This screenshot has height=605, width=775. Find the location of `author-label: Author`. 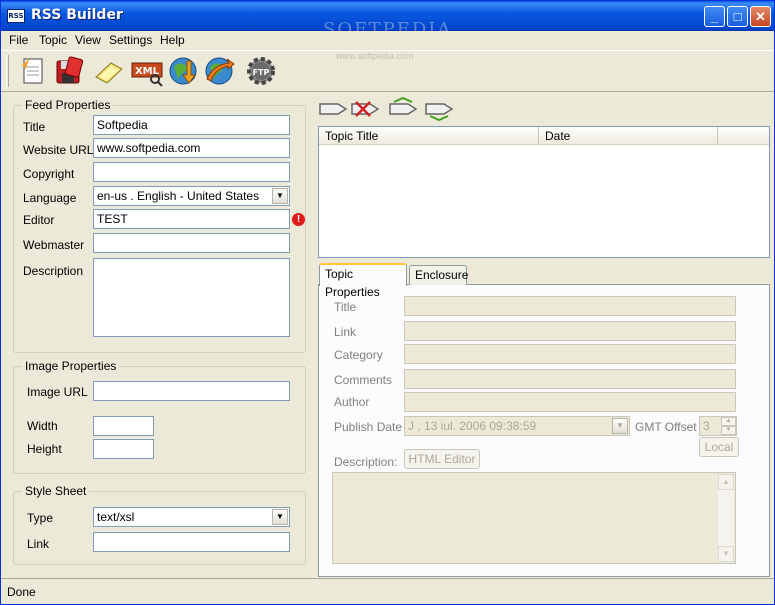

author-label: Author is located at coordinates (352, 402).